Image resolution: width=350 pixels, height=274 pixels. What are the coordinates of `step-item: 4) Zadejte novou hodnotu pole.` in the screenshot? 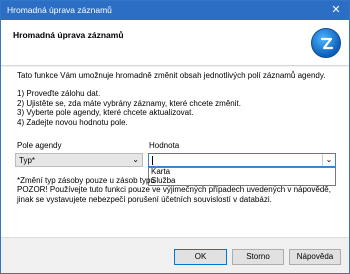 It's located at (72, 122).